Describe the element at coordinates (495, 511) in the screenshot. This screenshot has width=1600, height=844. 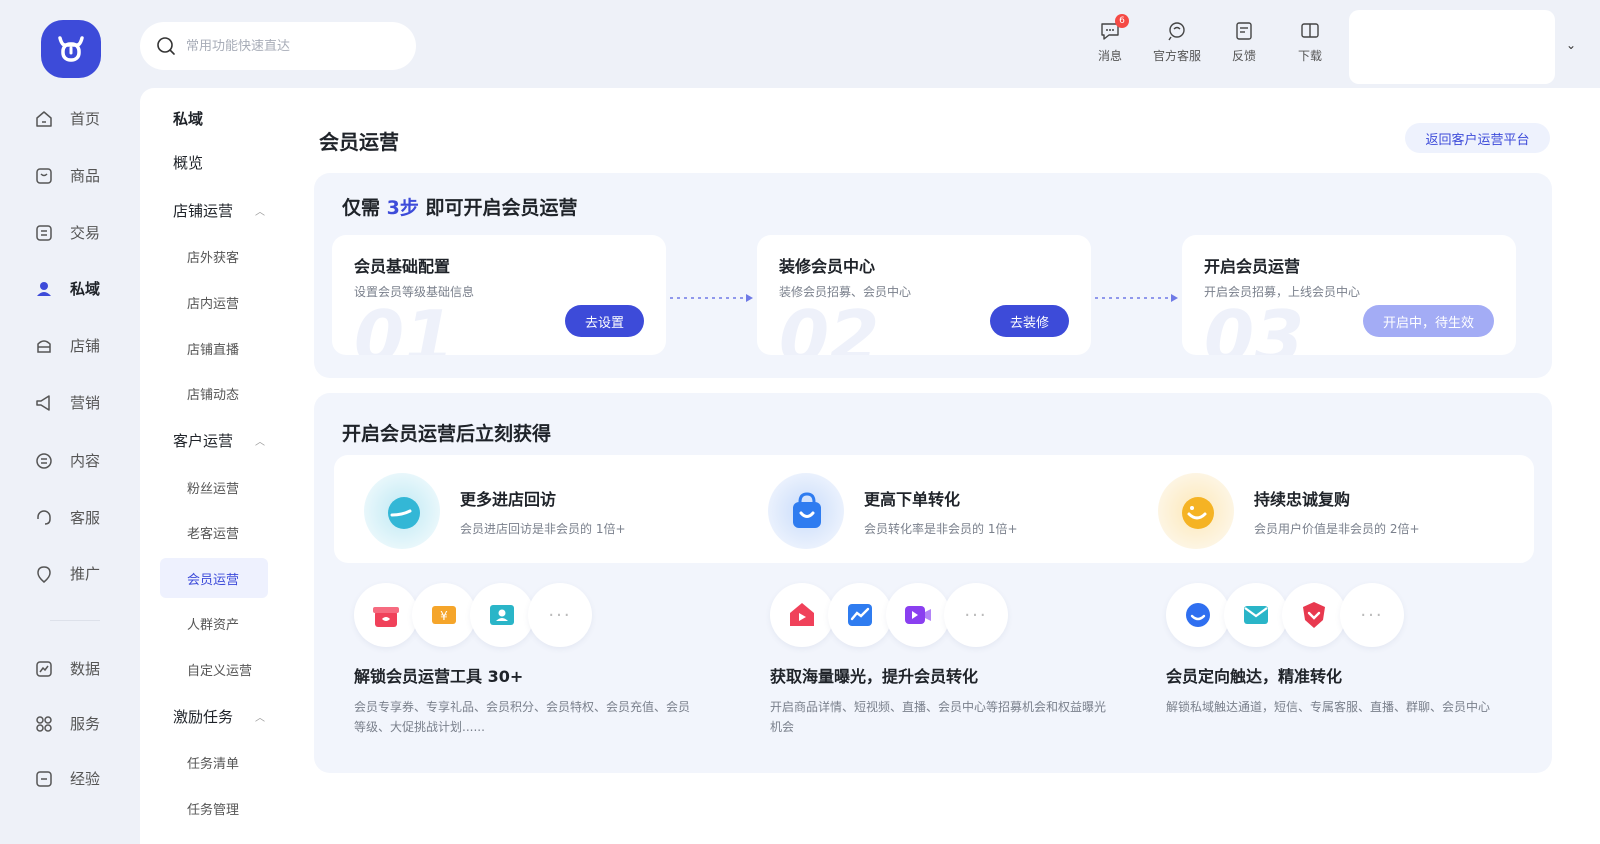
I see `benefit-item: 更多进店回访会员进店回访是非会员的 1倍+` at that location.